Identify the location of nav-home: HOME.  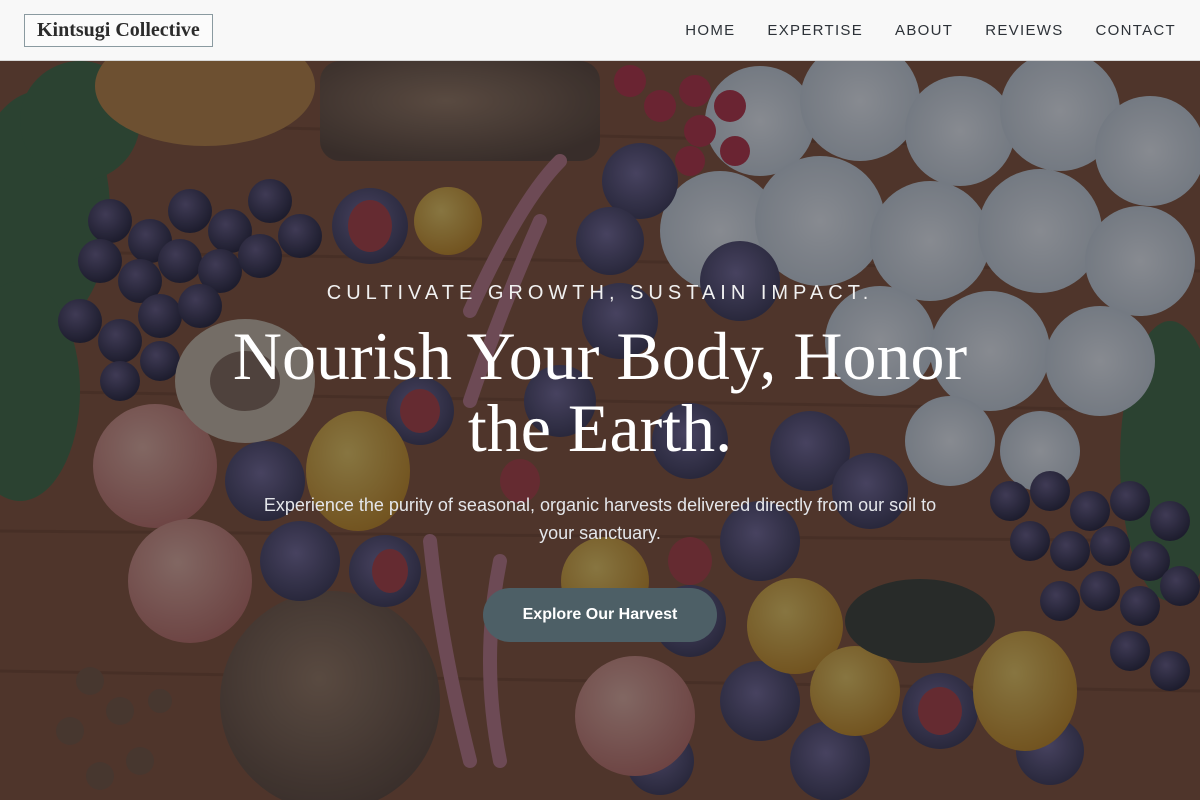
(710, 30).